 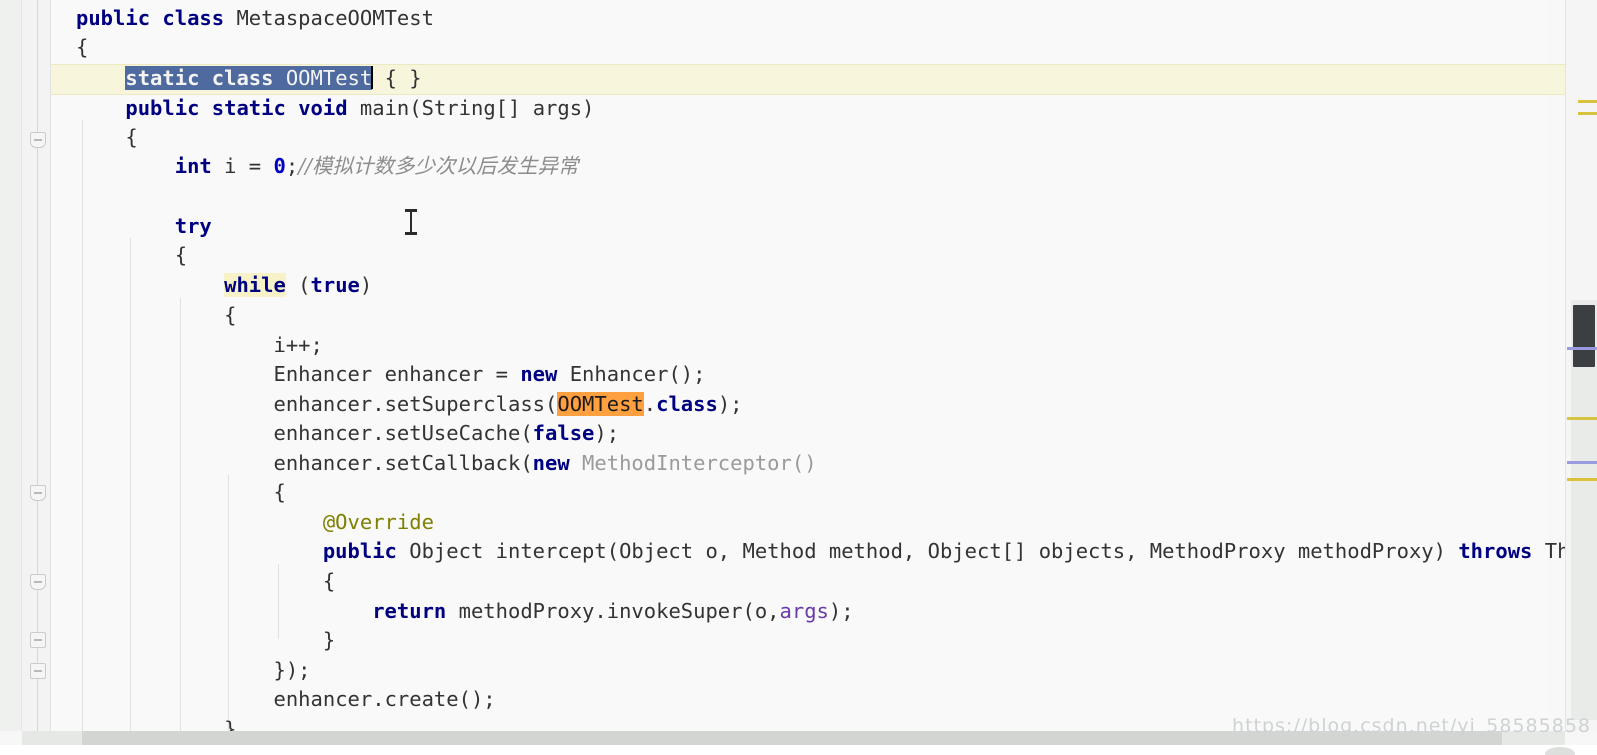 What do you see at coordinates (397, 374) in the screenshot?
I see `code-token: Enhancer enhancer =` at bounding box center [397, 374].